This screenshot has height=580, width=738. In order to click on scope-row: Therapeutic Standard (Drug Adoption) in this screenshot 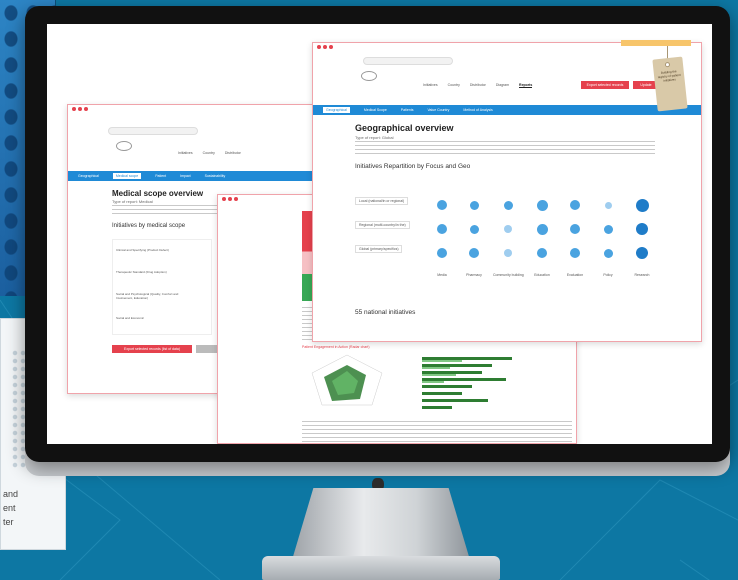, I will do `click(141, 272)`.